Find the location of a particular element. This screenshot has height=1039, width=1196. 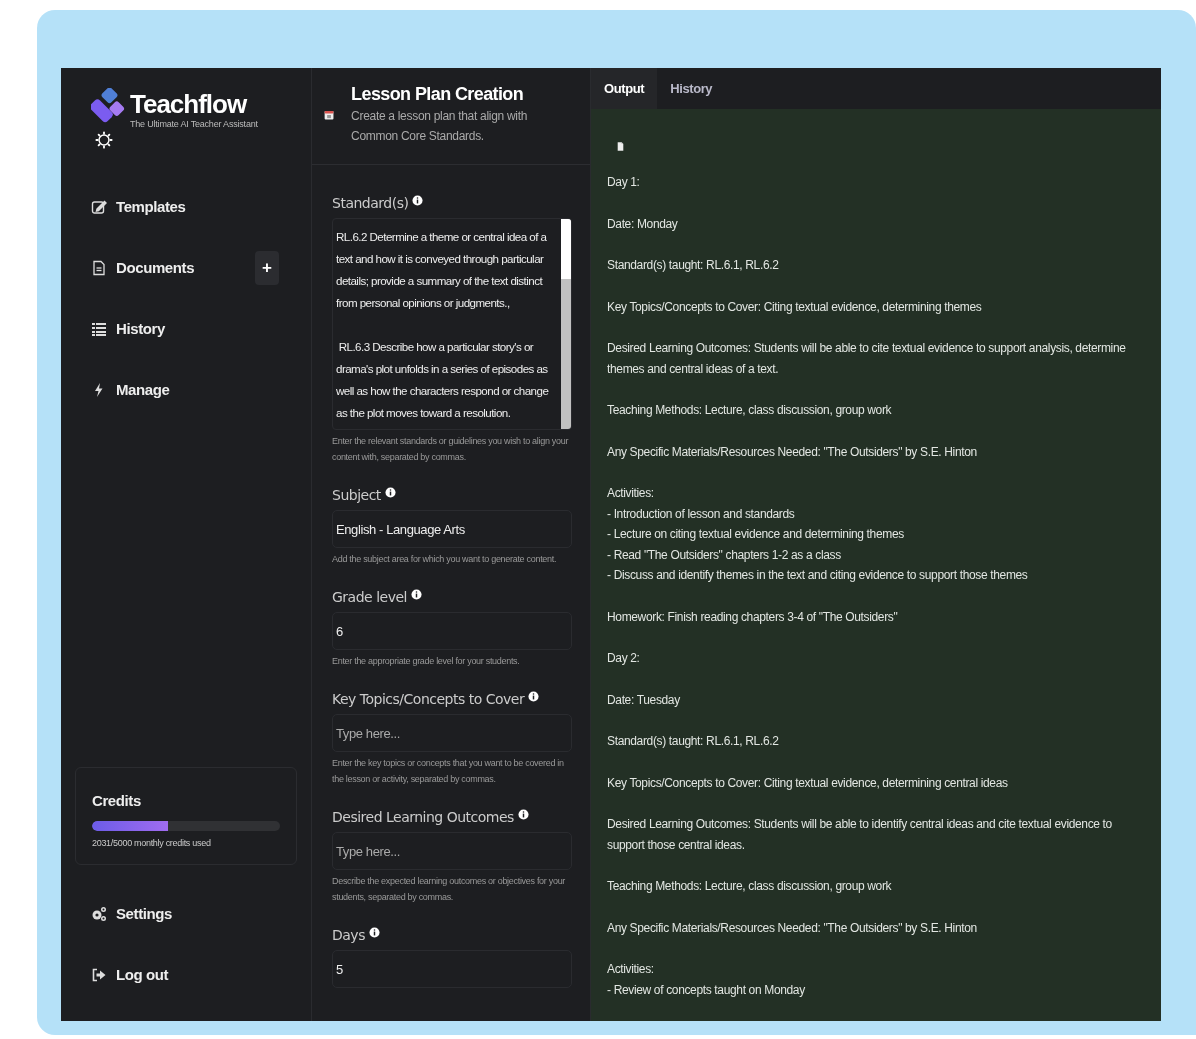

output-text: Key Topics/Concepts to Cover: Citing textual evidence, determining themes is located at coordinates (795, 307).